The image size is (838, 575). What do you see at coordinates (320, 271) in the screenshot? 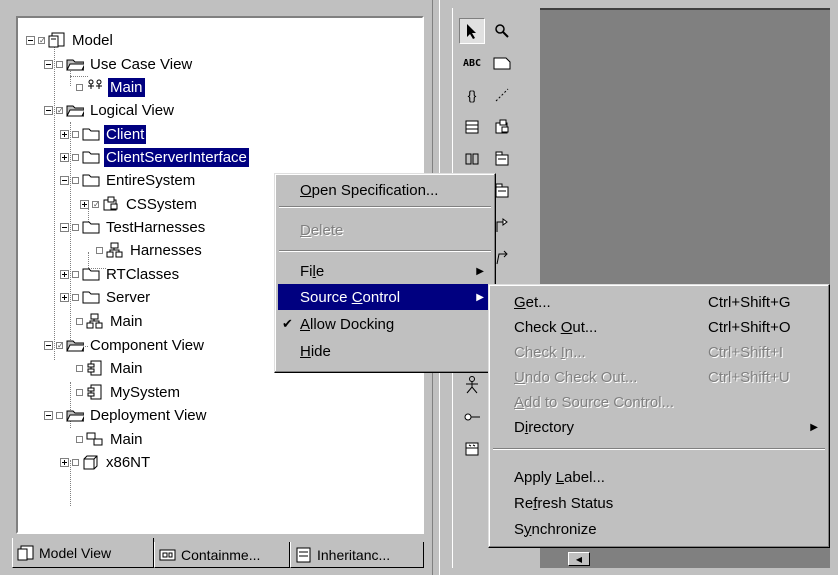
I see `menu-text: e` at bounding box center [320, 271].